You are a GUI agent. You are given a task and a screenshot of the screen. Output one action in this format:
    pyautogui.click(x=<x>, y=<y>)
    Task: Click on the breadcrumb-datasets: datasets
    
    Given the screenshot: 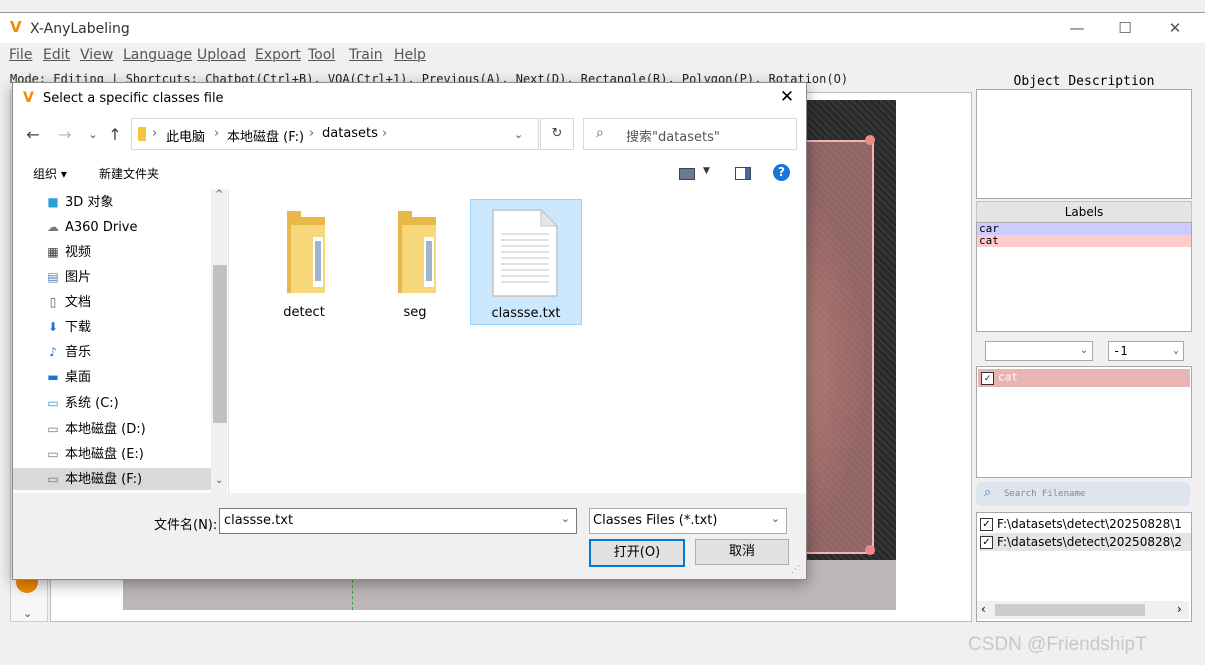 What is the action you would take?
    pyautogui.click(x=350, y=133)
    